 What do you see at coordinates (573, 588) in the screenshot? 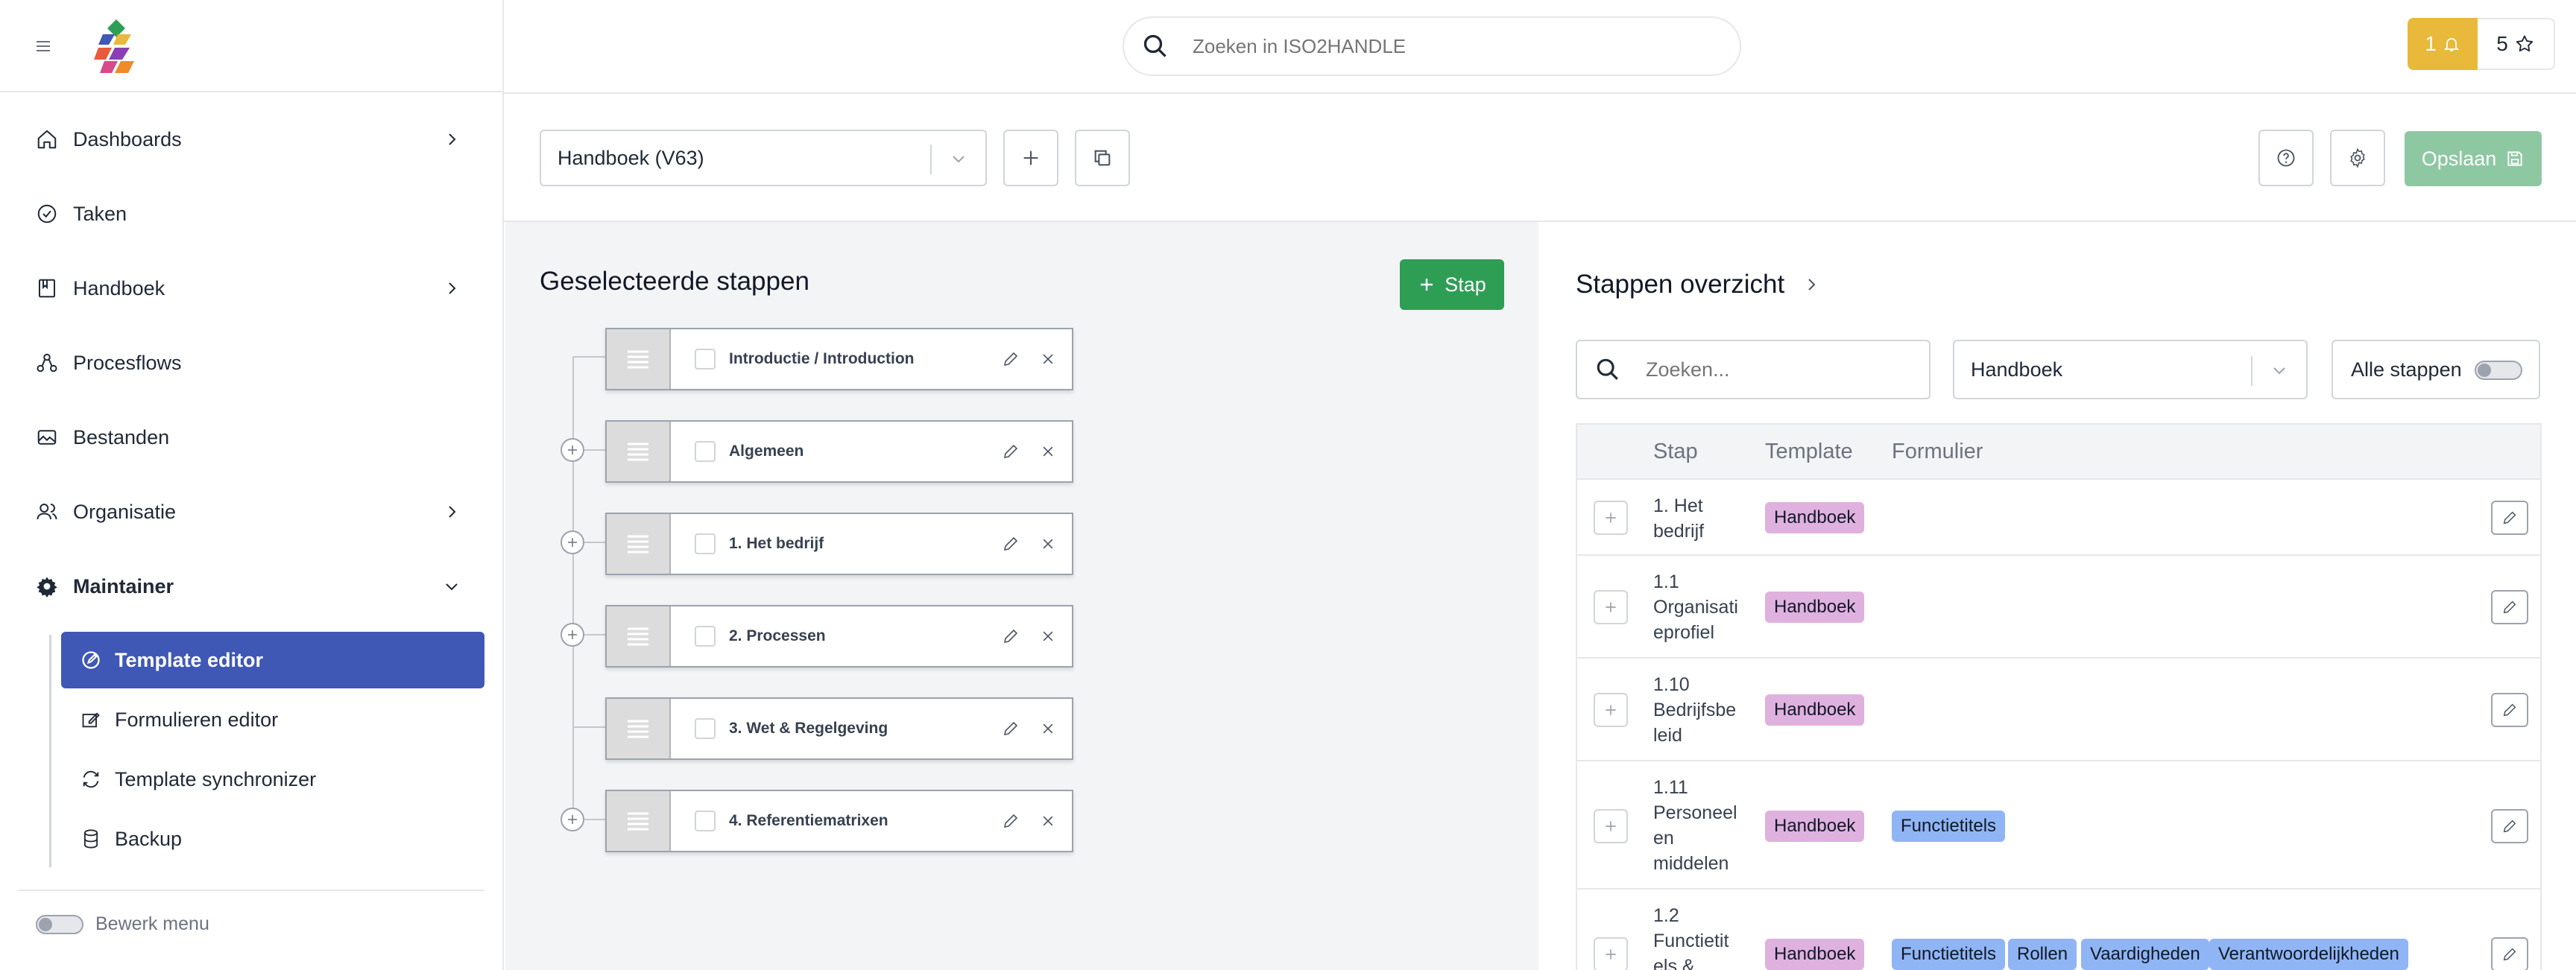
I see `tree-connector` at bounding box center [573, 588].